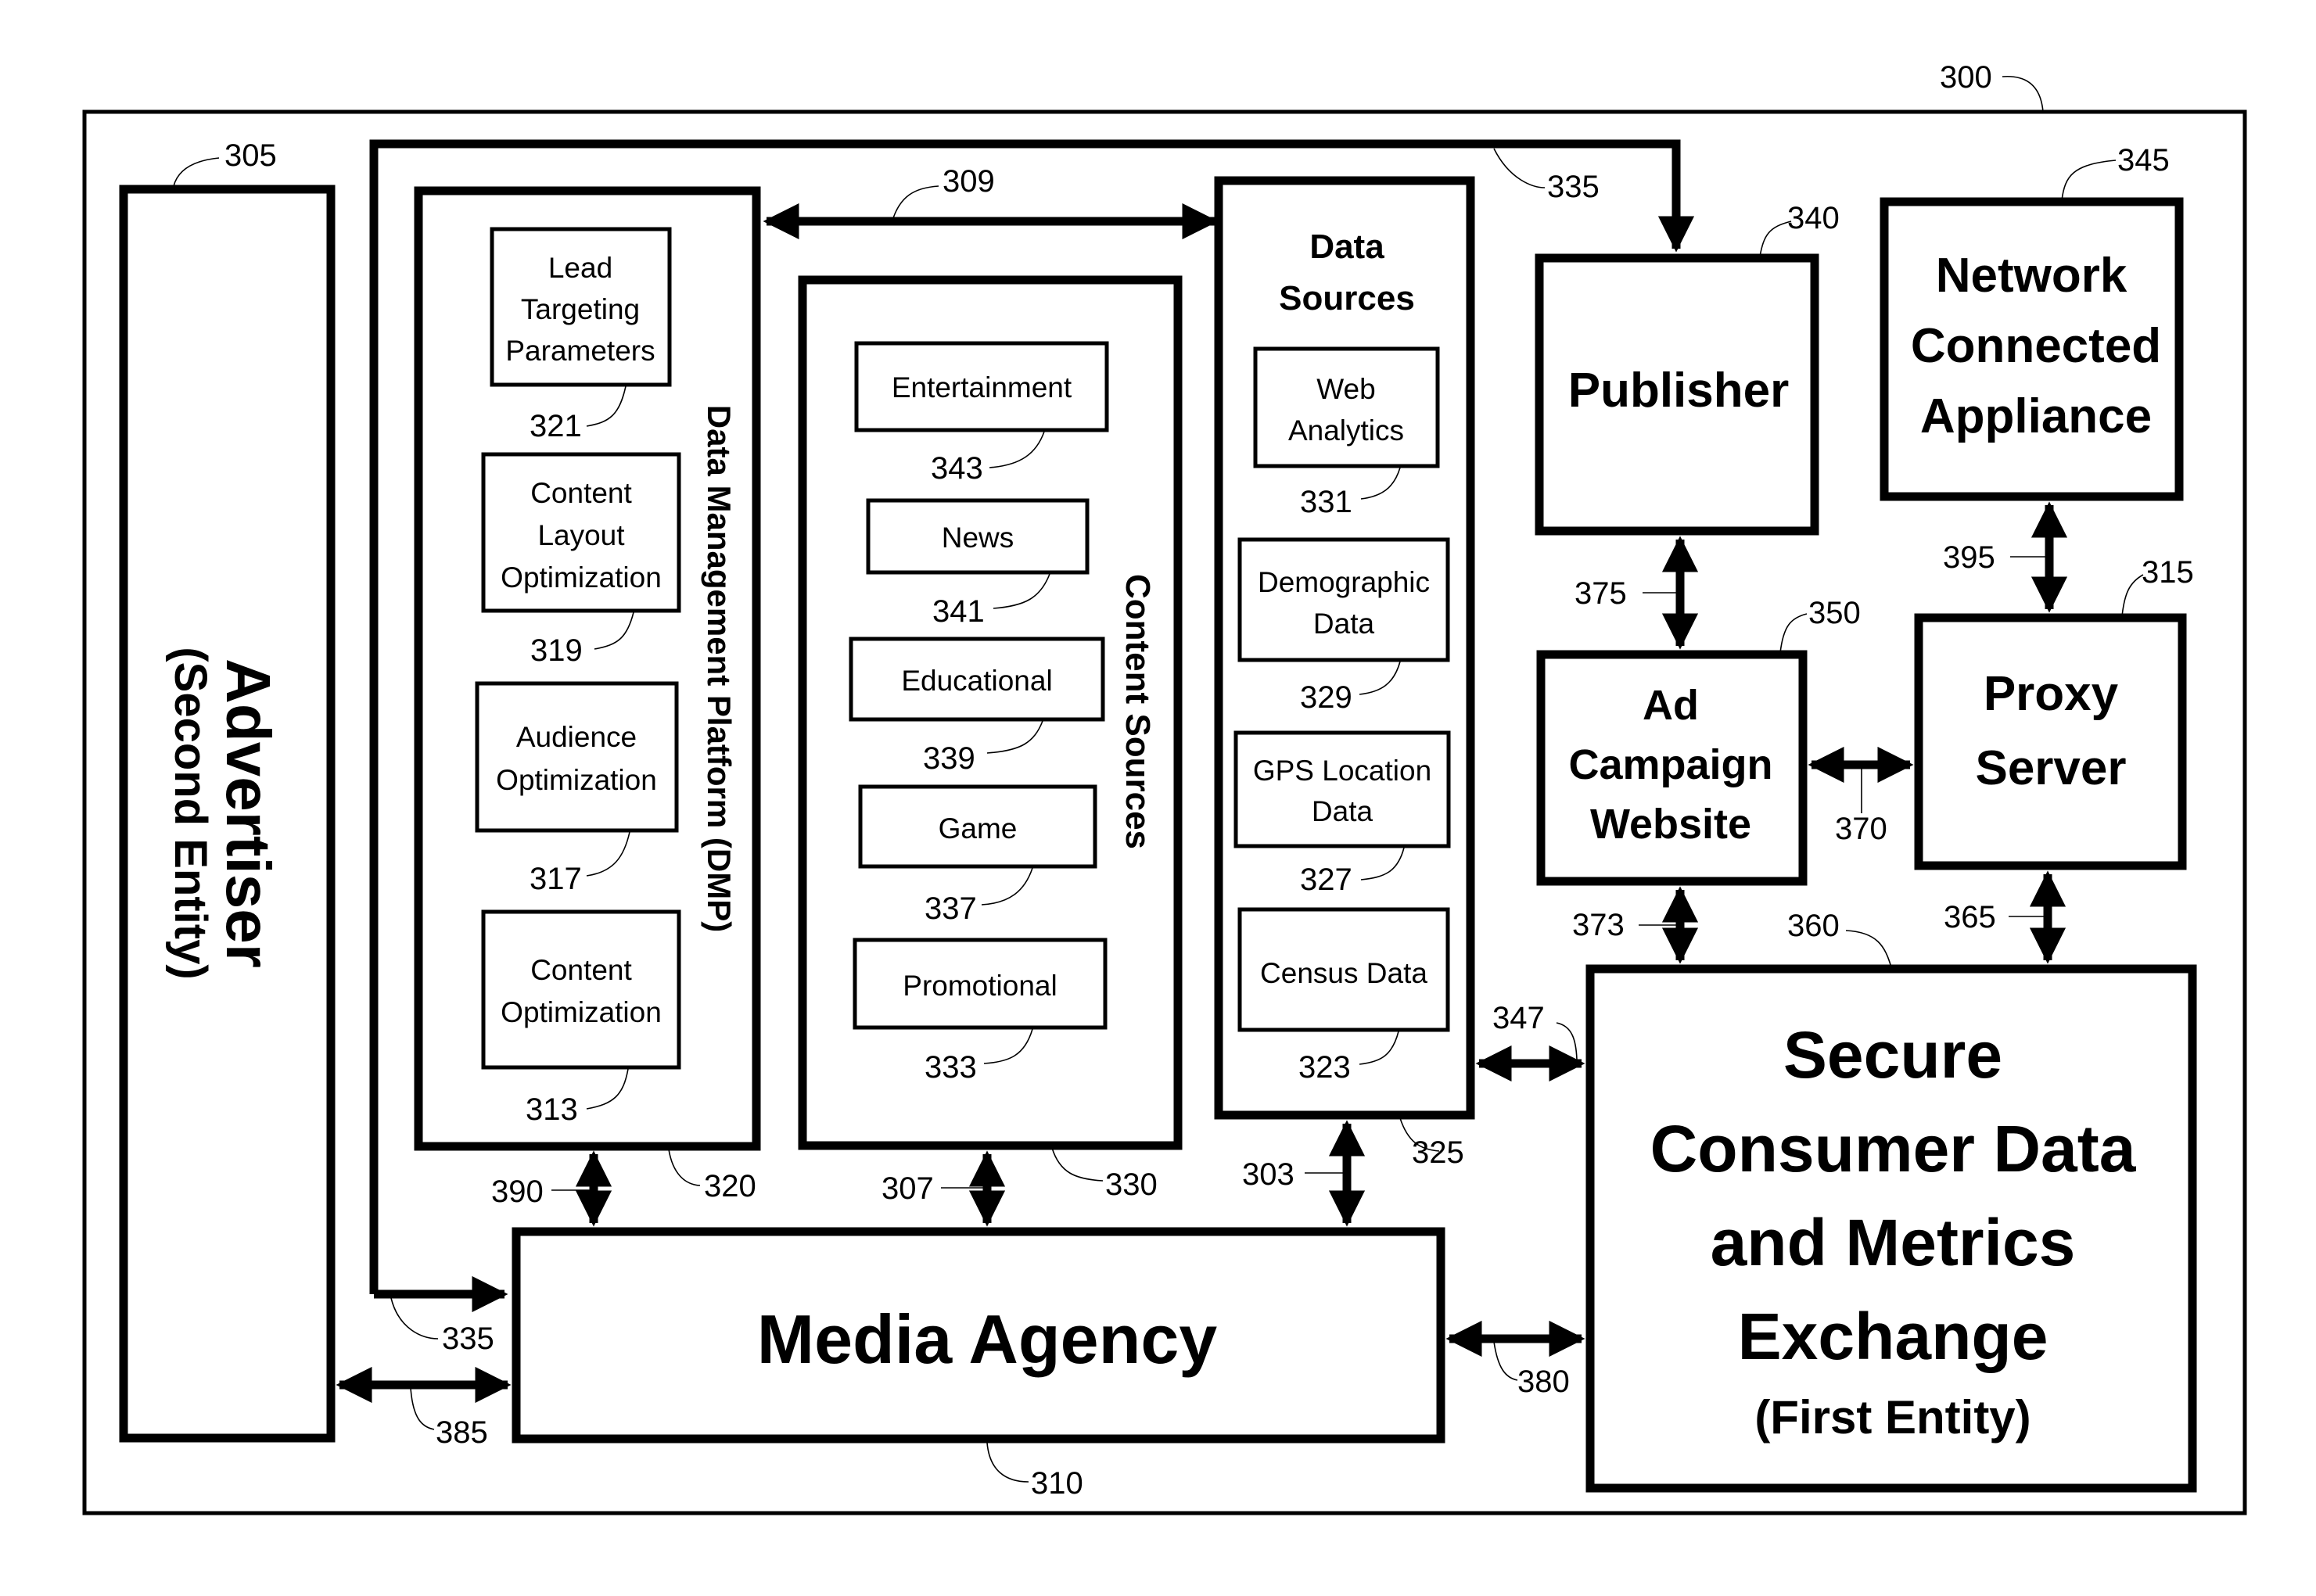 The image size is (2316, 1596). Describe the element at coordinates (977, 681) in the screenshot. I see `svg-text: Educational` at that location.